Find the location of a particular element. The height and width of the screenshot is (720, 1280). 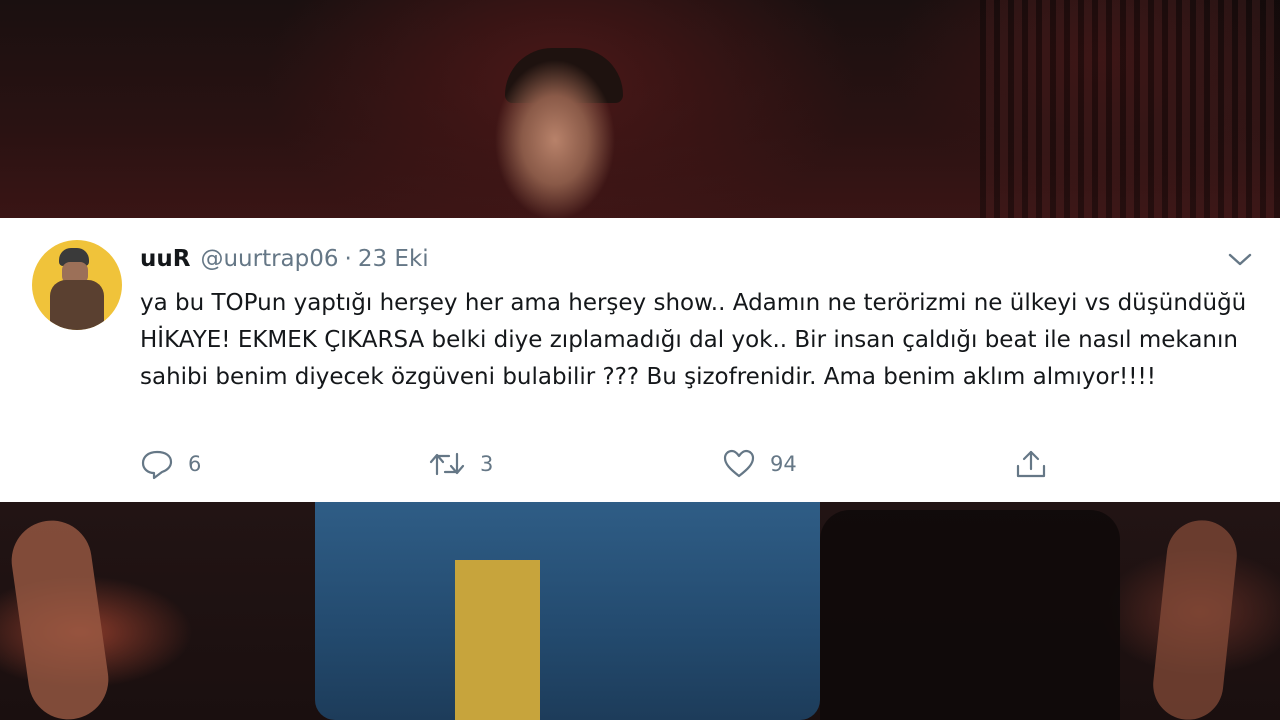

background-person-shirt is located at coordinates (497, 640).